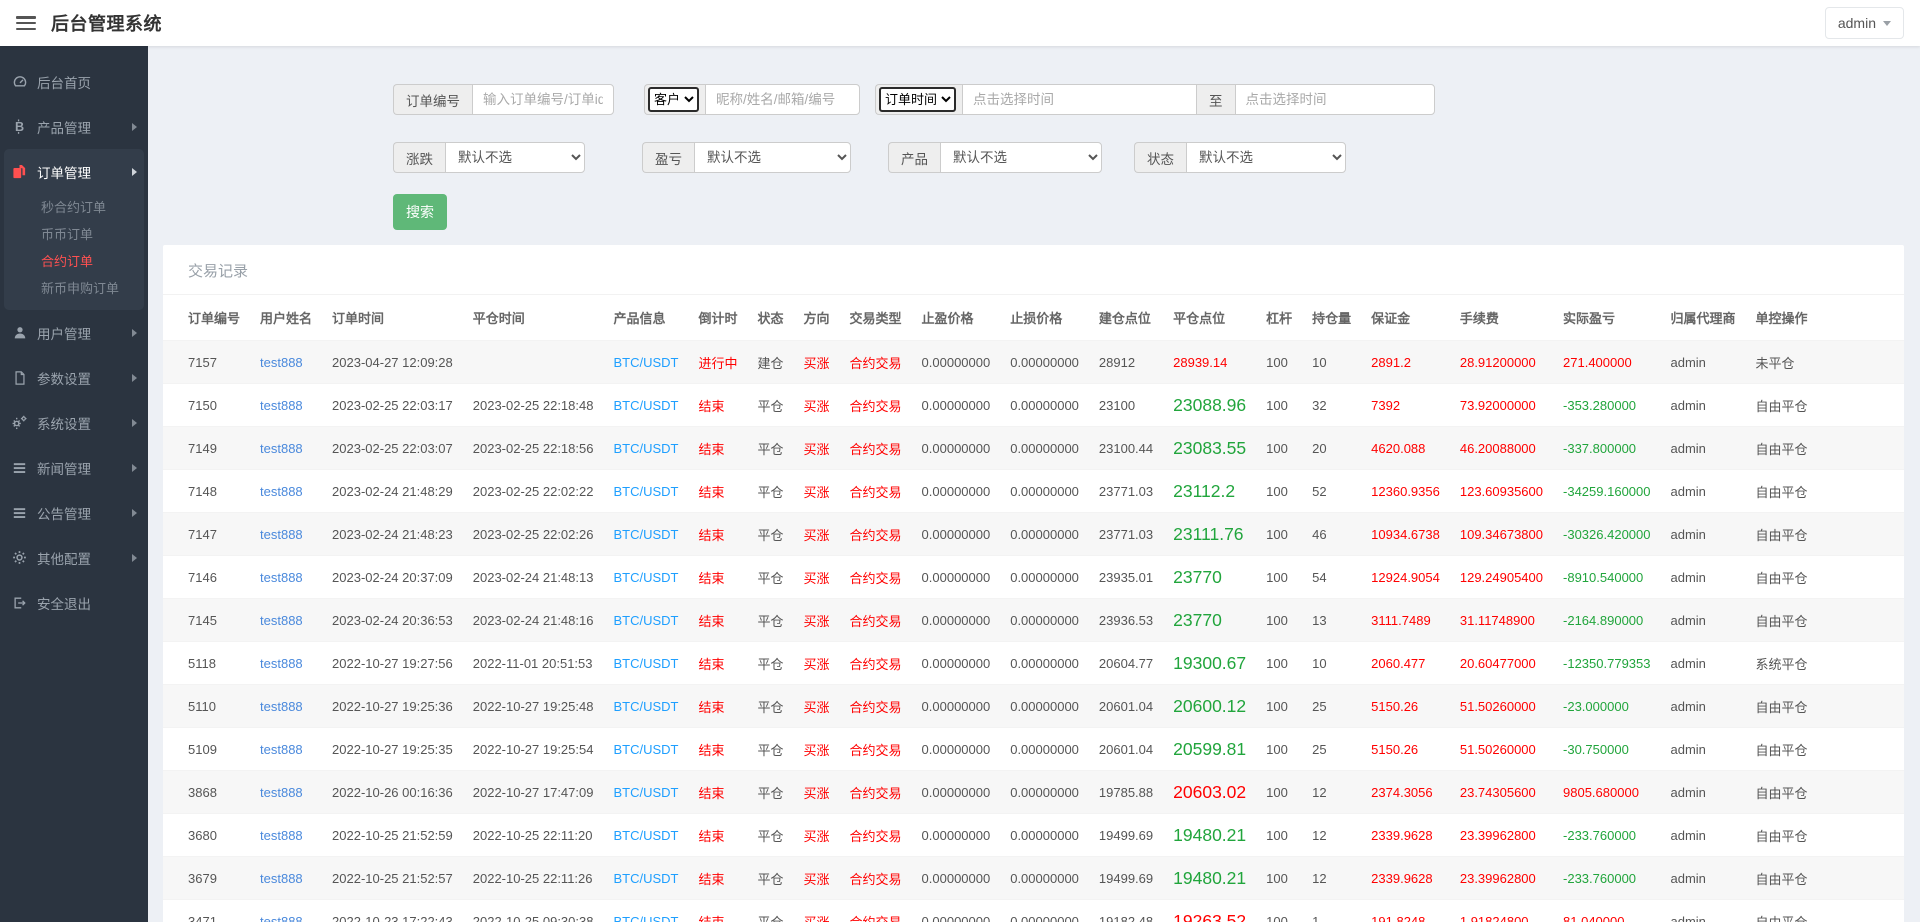  I want to click on cell-fee: 123.60935600, so click(1501, 491).